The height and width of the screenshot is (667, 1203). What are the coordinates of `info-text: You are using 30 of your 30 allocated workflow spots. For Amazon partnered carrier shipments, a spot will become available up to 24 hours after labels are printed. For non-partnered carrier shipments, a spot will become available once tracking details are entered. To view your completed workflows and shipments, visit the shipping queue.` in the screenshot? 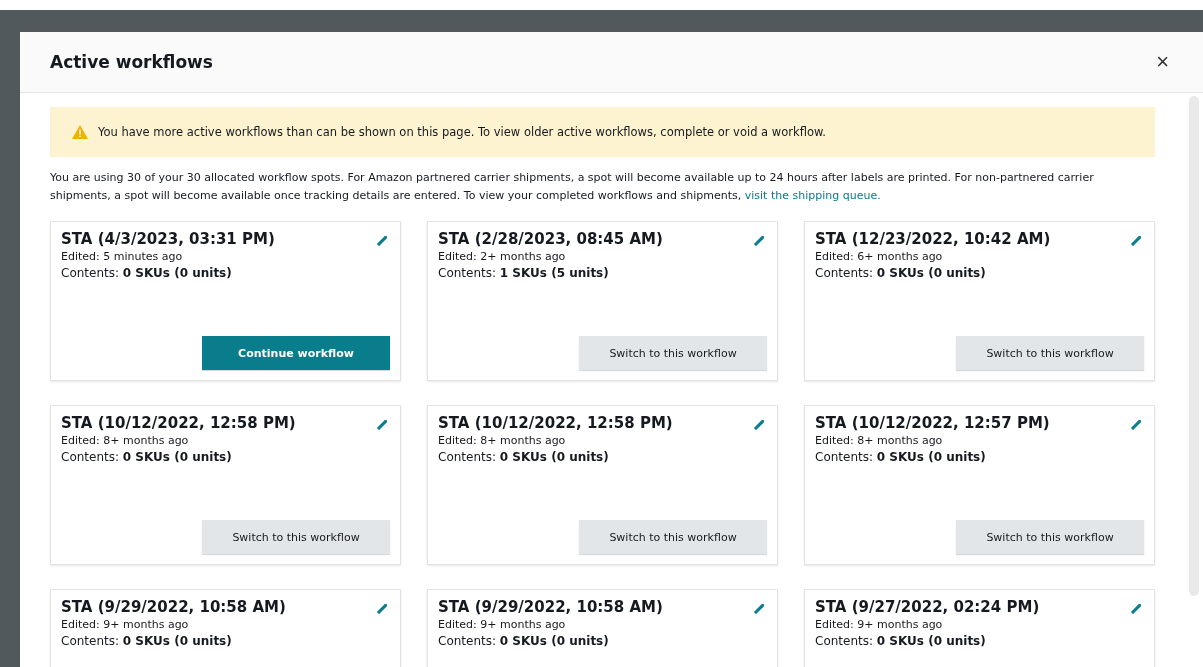 It's located at (572, 187).